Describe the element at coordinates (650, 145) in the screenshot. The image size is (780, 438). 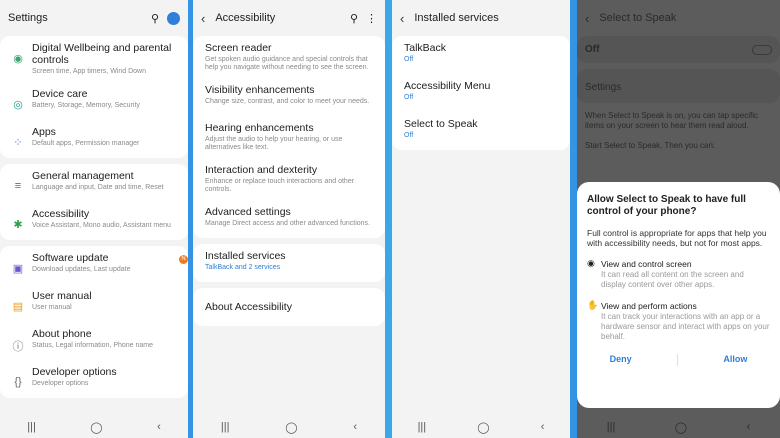
I see `start-text: Start Select to Speak. Then you can:` at that location.